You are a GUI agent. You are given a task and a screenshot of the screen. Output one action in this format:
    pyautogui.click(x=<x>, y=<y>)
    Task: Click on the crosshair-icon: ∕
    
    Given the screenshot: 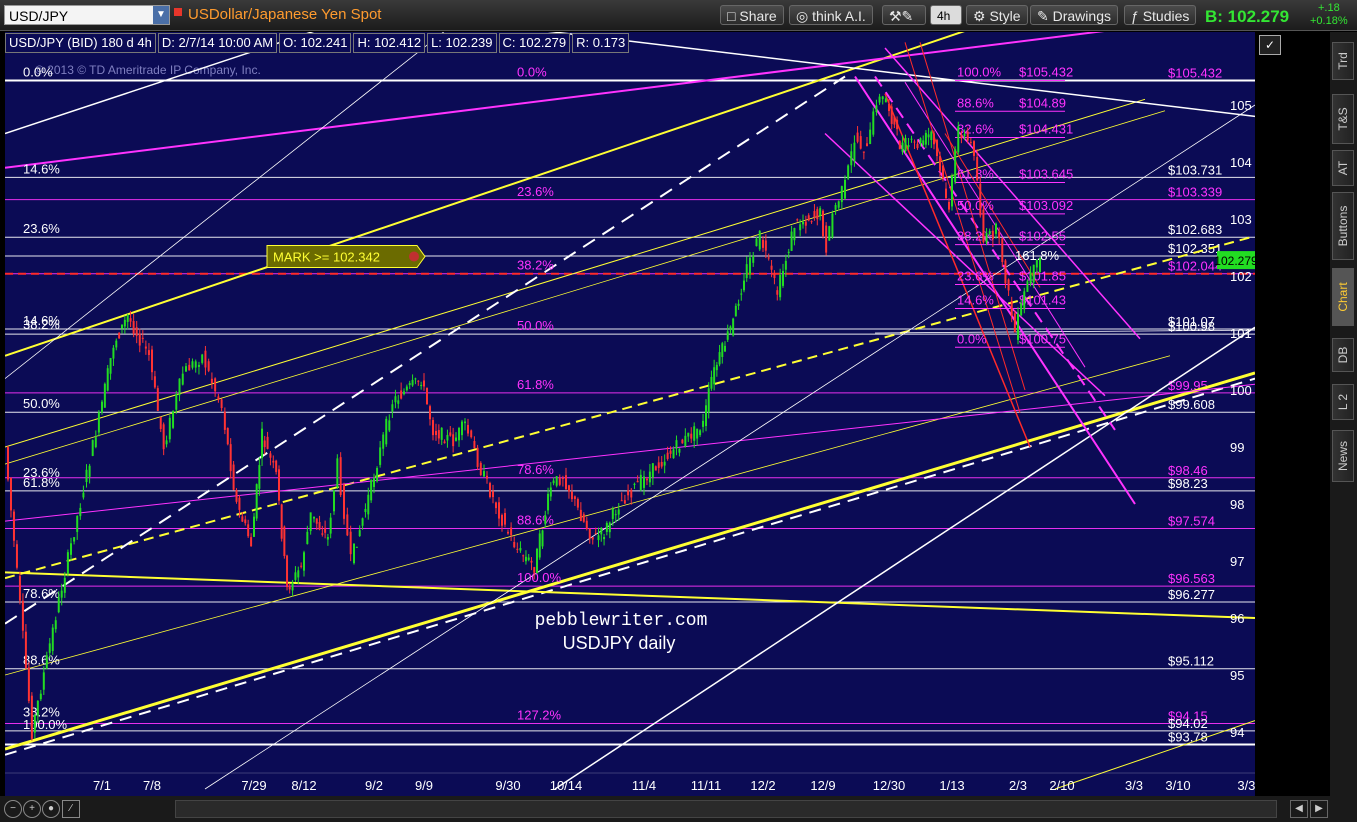 What is the action you would take?
    pyautogui.click(x=71, y=809)
    